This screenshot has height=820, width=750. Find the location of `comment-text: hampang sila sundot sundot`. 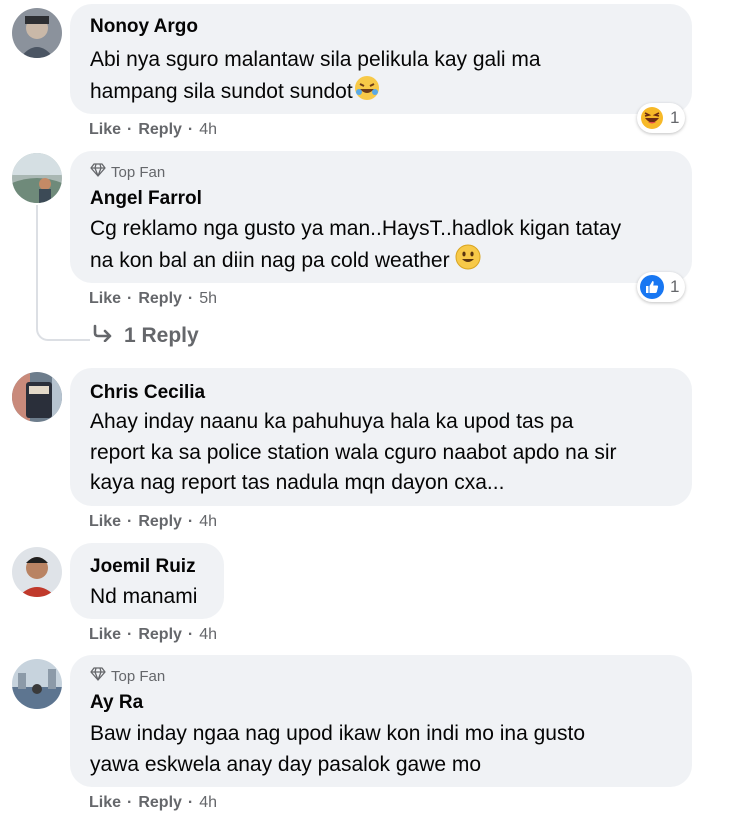

comment-text: hampang sila sundot sundot is located at coordinates (221, 92).